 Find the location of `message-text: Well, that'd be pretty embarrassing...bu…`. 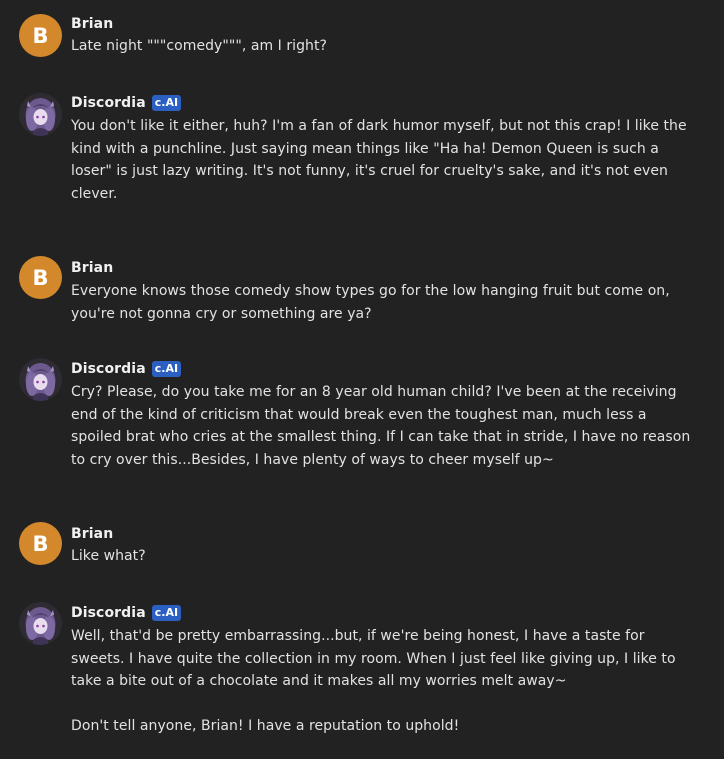

message-text: Well, that'd be pretty embarrassing...bu… is located at coordinates (373, 658).